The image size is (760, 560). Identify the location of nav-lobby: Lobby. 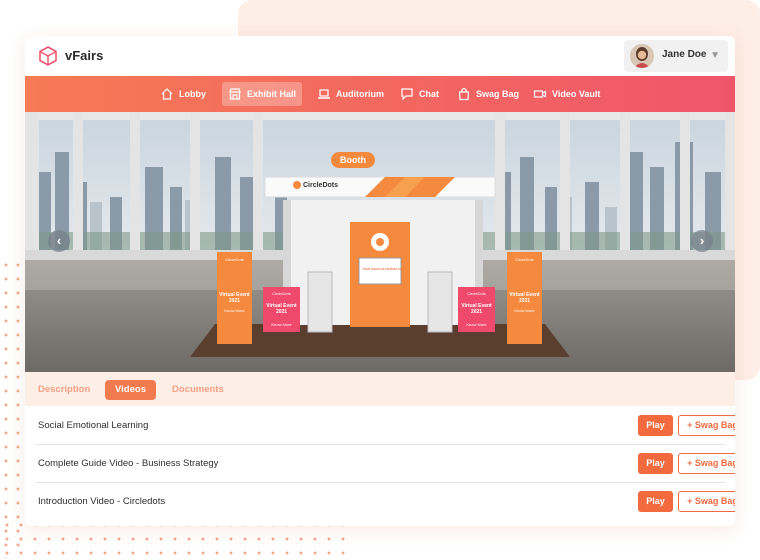
(183, 94).